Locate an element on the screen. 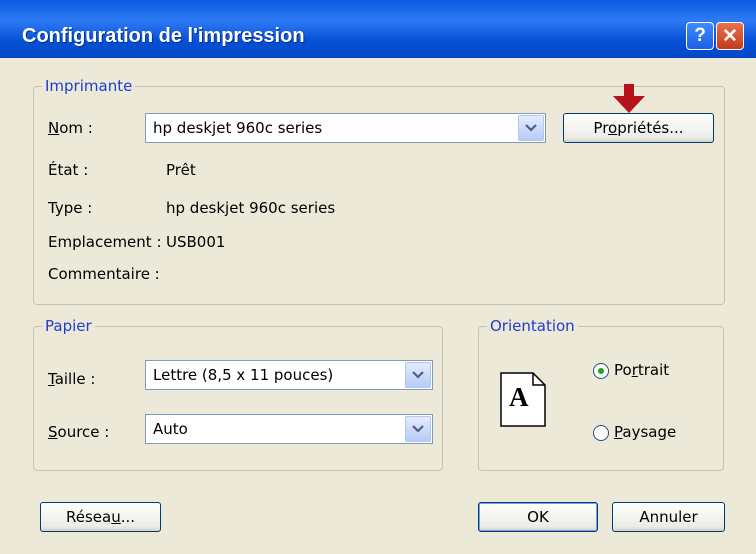 The width and height of the screenshot is (756, 554). status-value: Prêt is located at coordinates (181, 170).